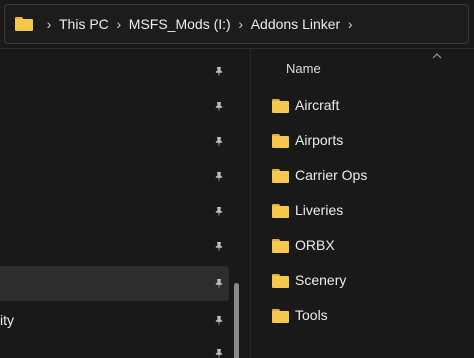  What do you see at coordinates (362, 214) in the screenshot?
I see `list-item: Liveries` at bounding box center [362, 214].